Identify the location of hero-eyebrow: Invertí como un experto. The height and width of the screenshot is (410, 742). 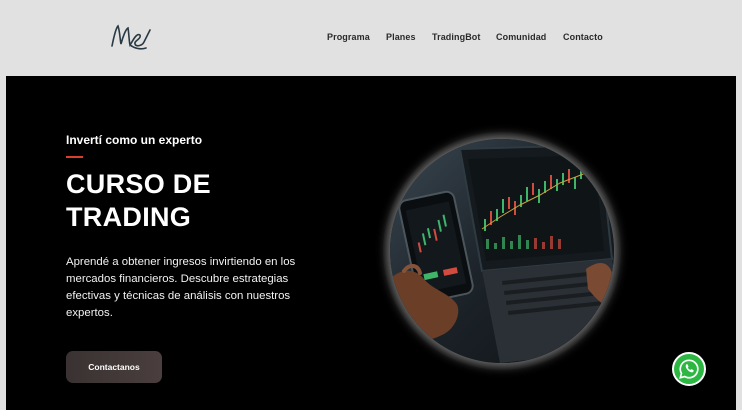
(134, 140).